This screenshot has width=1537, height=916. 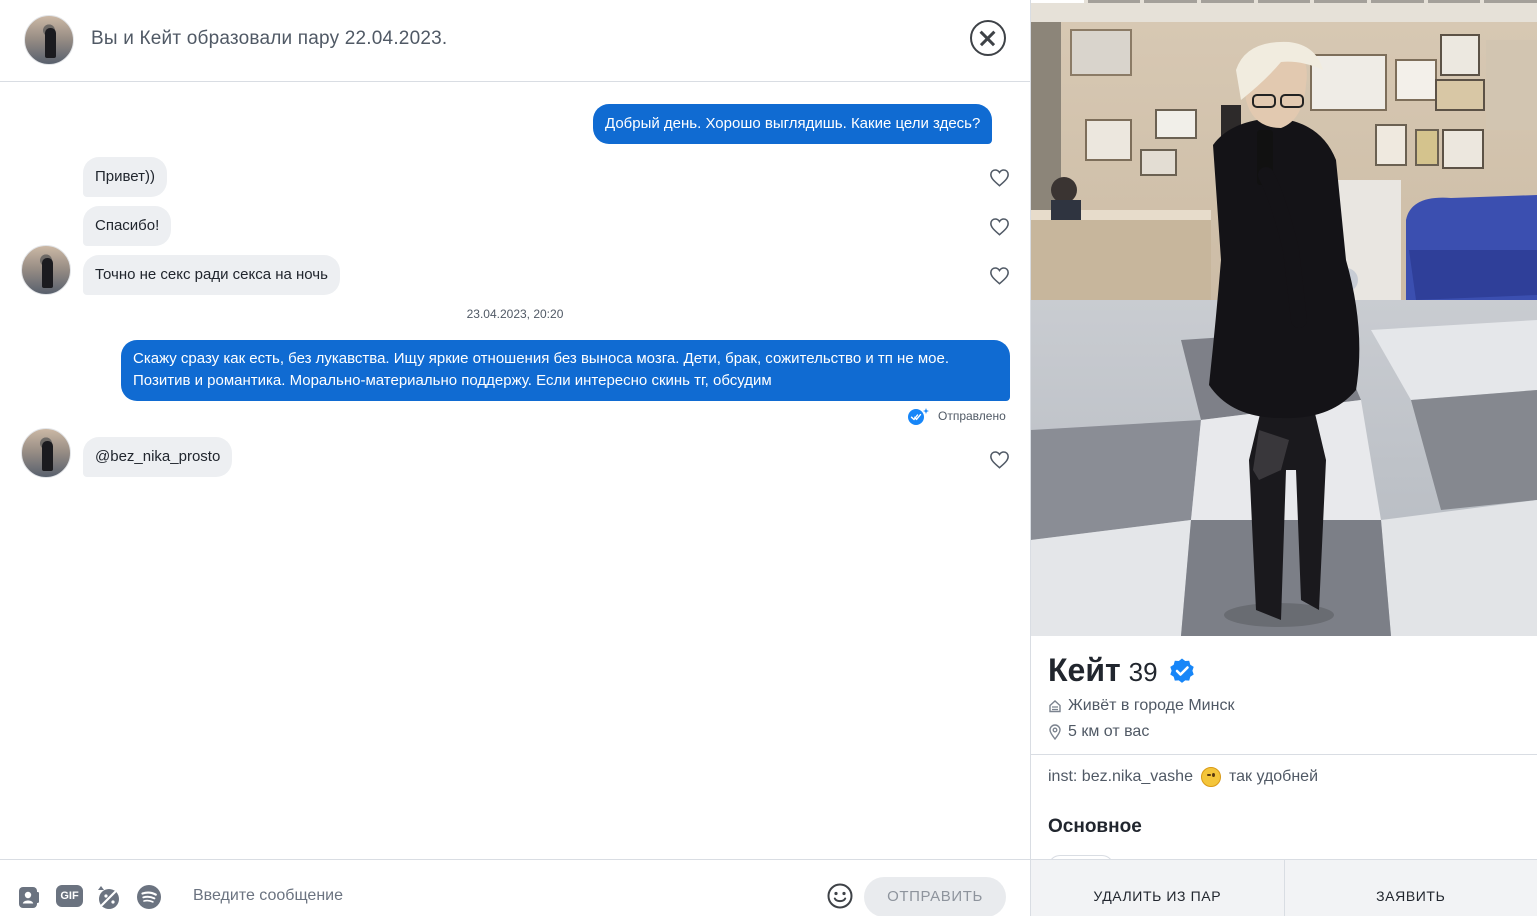 What do you see at coordinates (149, 897) in the screenshot?
I see `spotify-icon` at bounding box center [149, 897].